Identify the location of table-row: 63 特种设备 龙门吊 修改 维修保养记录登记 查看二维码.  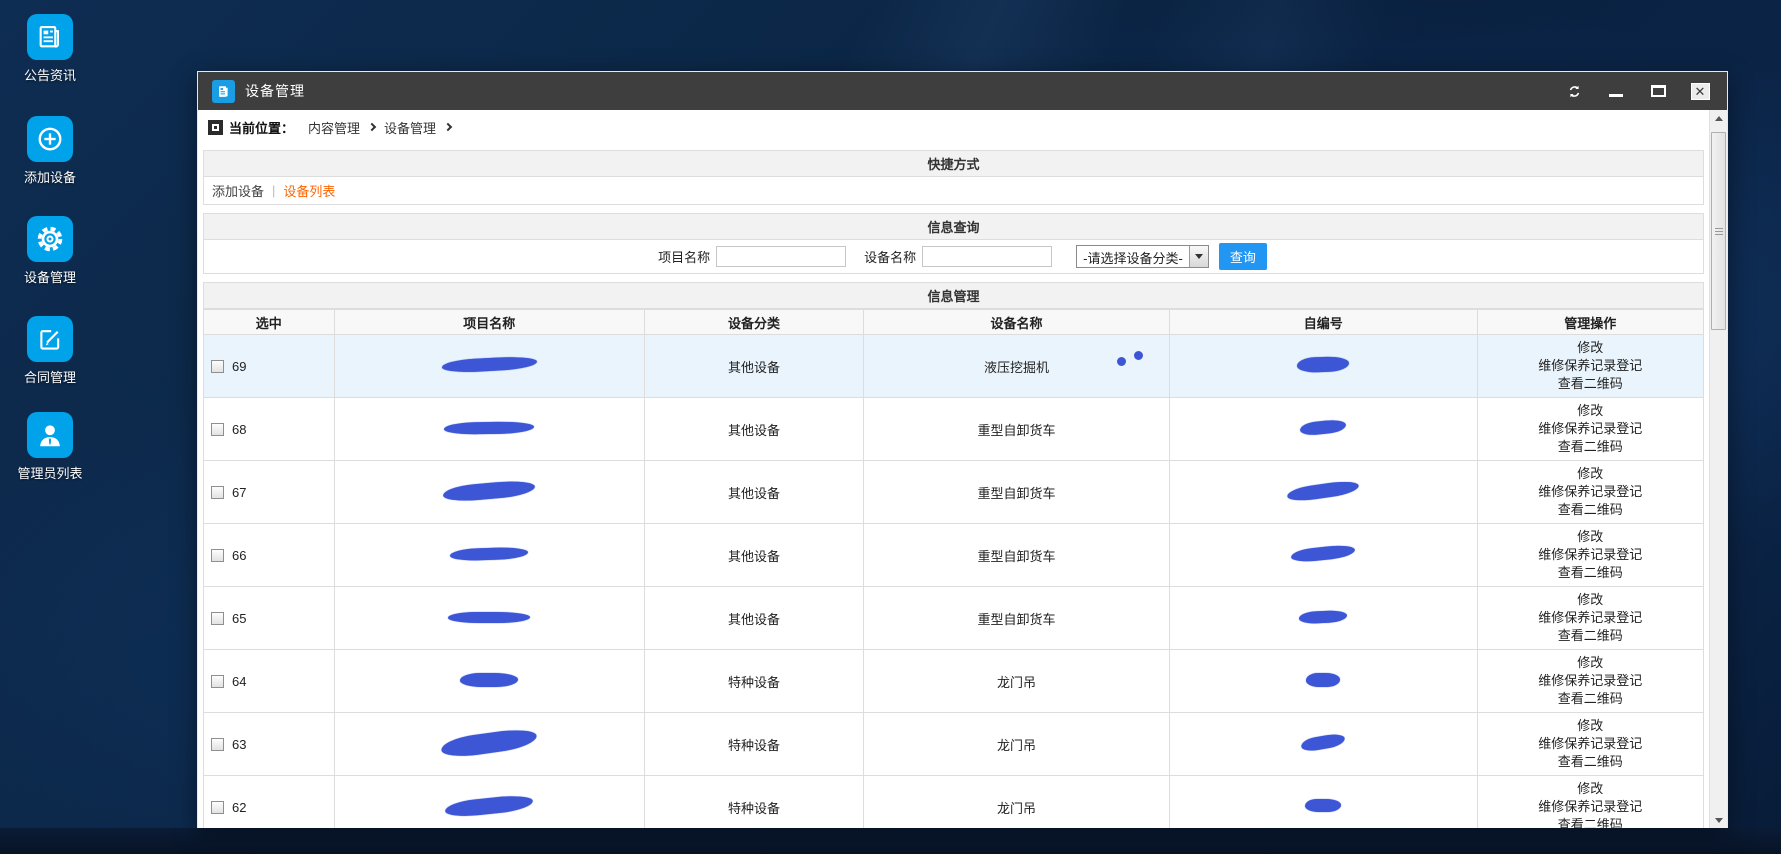
(953, 744).